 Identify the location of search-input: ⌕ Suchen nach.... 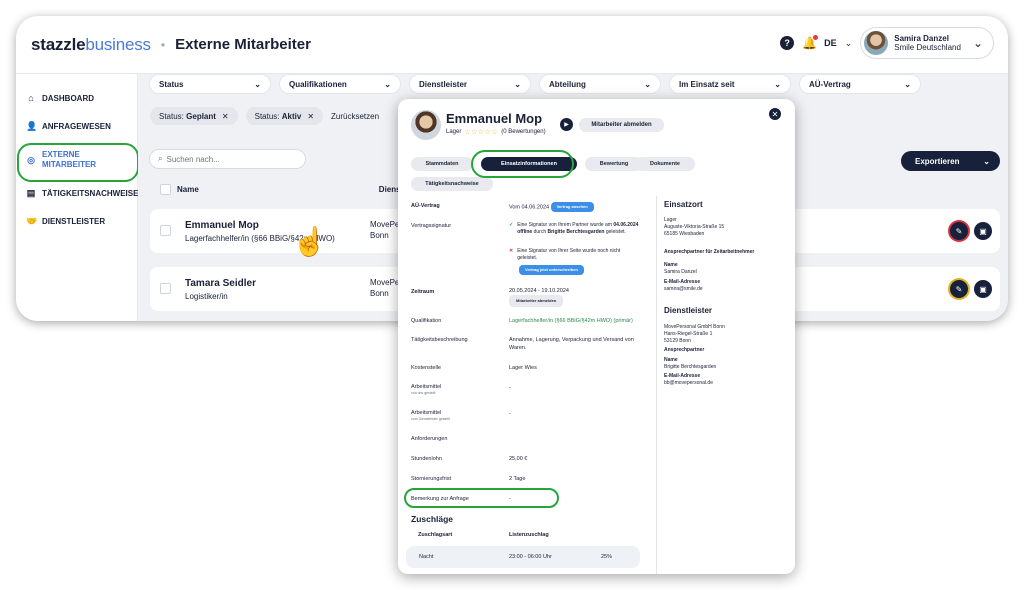
(227, 159).